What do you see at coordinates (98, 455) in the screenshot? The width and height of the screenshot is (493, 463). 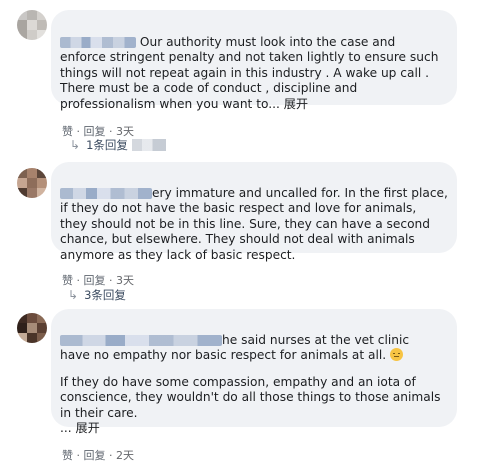 I see `comment-actions: 赞 · 回复 · 2天` at bounding box center [98, 455].